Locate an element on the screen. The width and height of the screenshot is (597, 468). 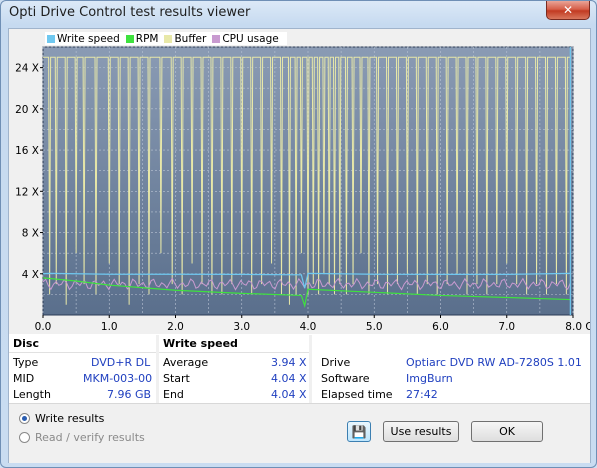
y-tick-label: 8 X is located at coordinates (30, 234).